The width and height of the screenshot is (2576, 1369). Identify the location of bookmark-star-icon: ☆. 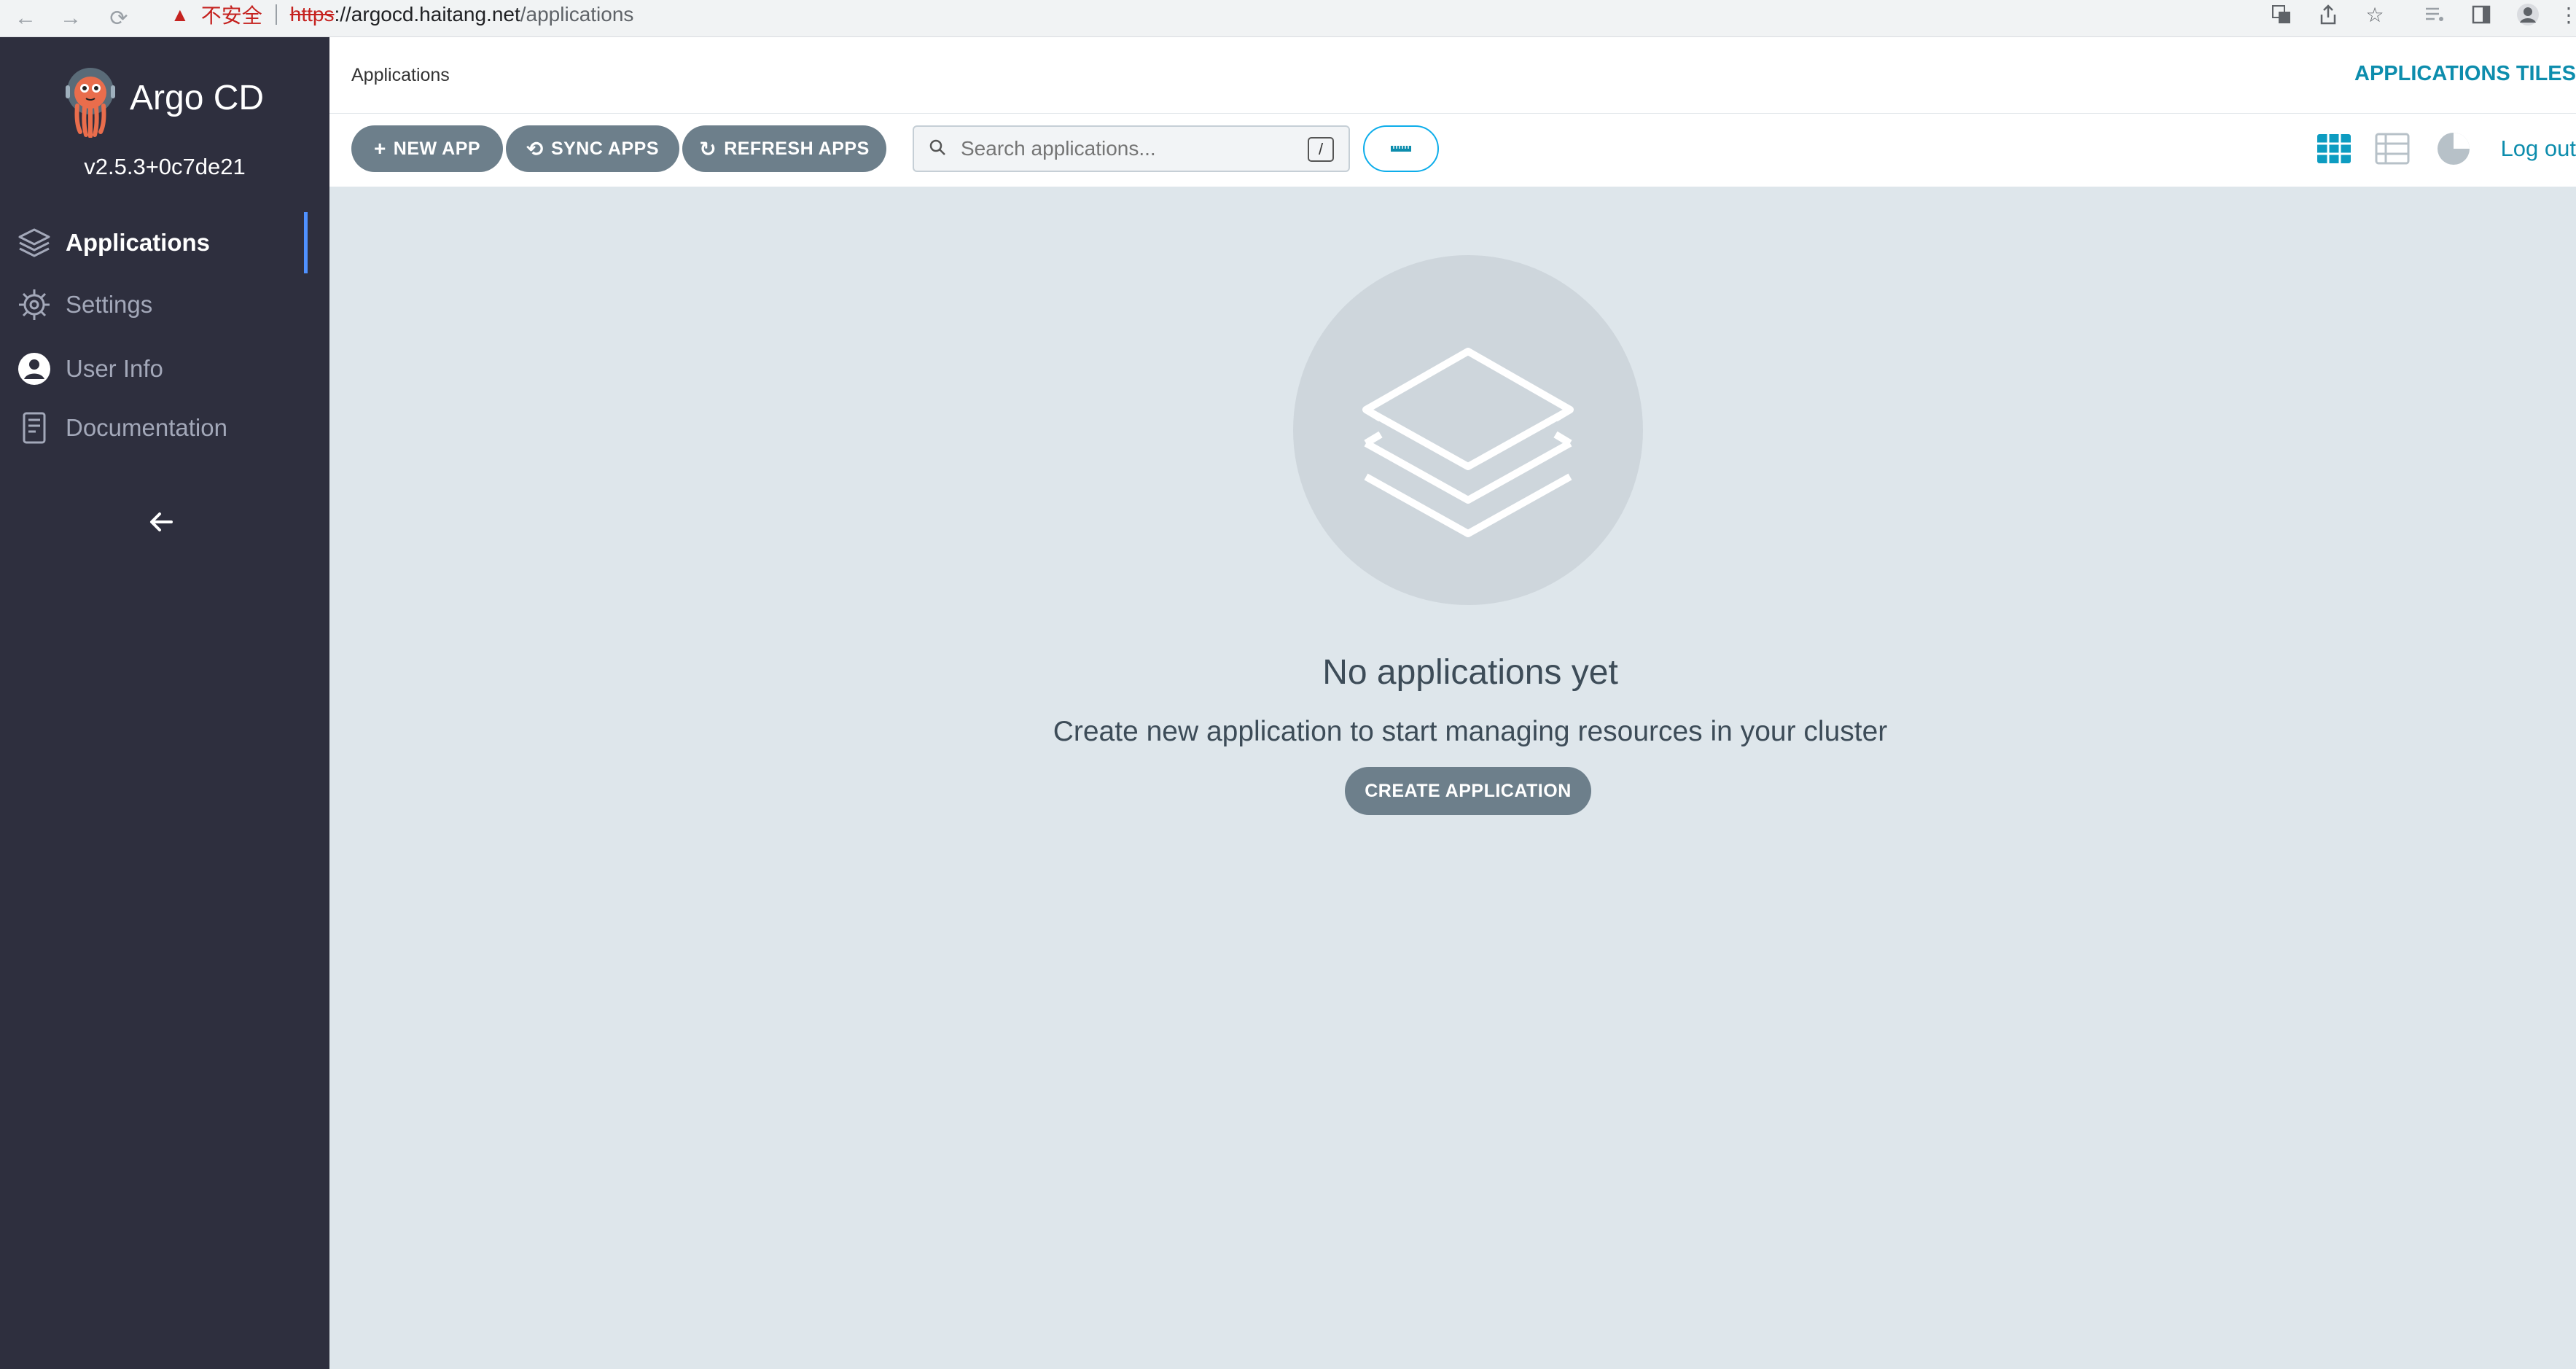
(2374, 14).